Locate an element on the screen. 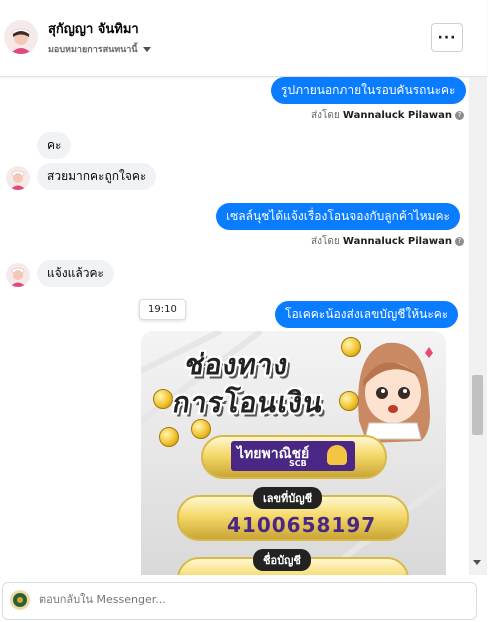 This screenshot has width=491, height=622. message-text: รูปภายนอกภายในรอบคันรถนะคะ is located at coordinates (368, 90).